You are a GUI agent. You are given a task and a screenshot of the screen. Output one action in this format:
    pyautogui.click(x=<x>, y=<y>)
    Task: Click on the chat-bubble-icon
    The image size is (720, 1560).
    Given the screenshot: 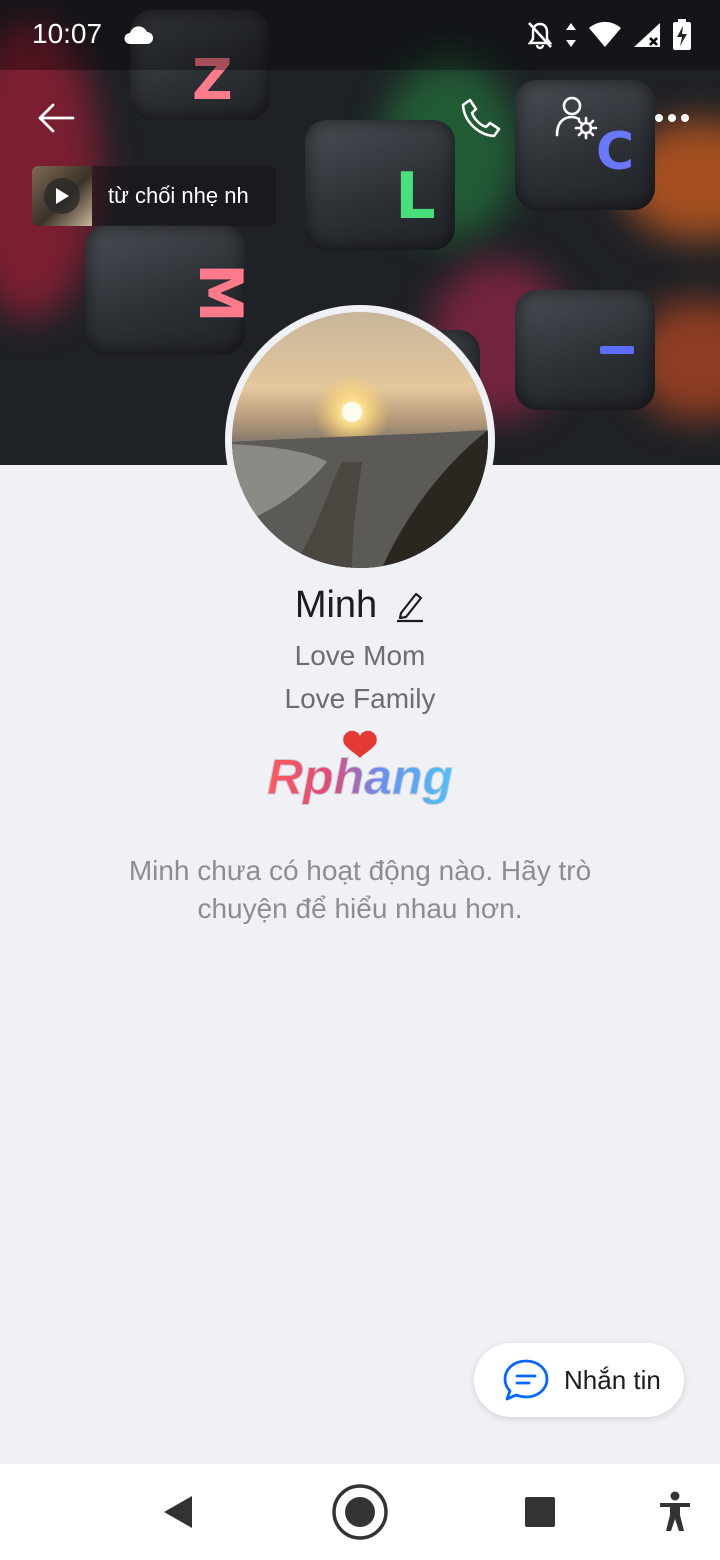 What is the action you would take?
    pyautogui.click(x=526, y=1380)
    